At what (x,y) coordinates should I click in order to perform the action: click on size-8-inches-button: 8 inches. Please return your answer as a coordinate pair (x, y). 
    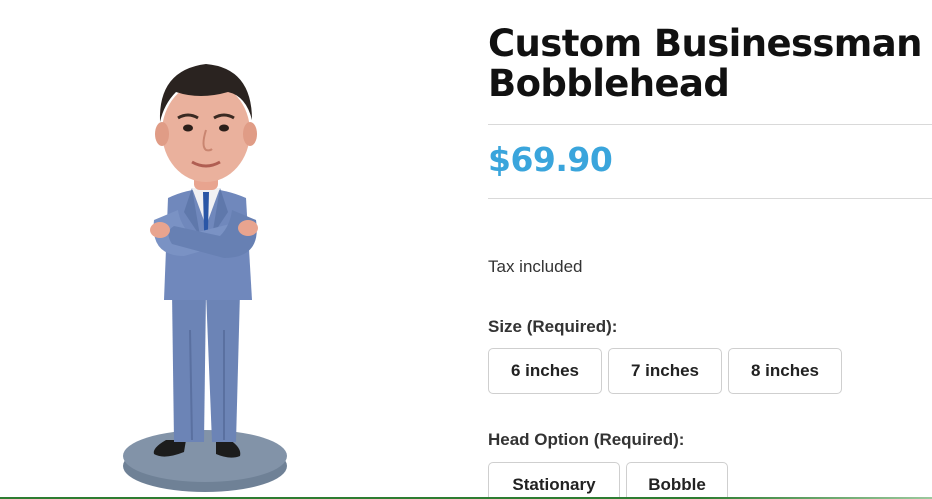
    Looking at the image, I should click on (785, 371).